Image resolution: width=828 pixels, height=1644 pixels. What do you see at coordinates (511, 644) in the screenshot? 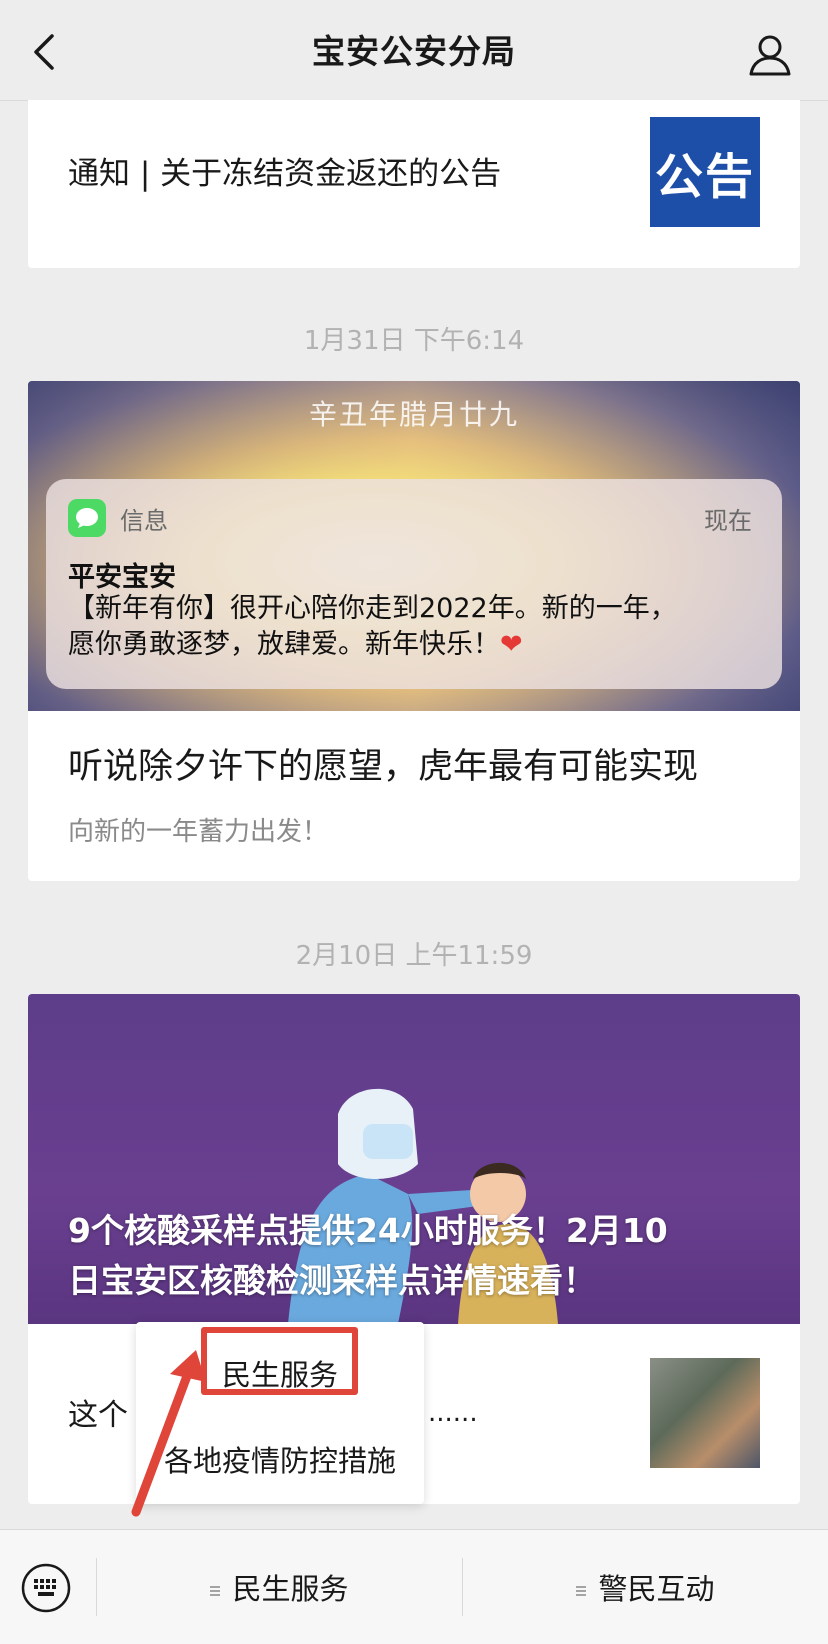
I see `heart-icon: ❤` at bounding box center [511, 644].